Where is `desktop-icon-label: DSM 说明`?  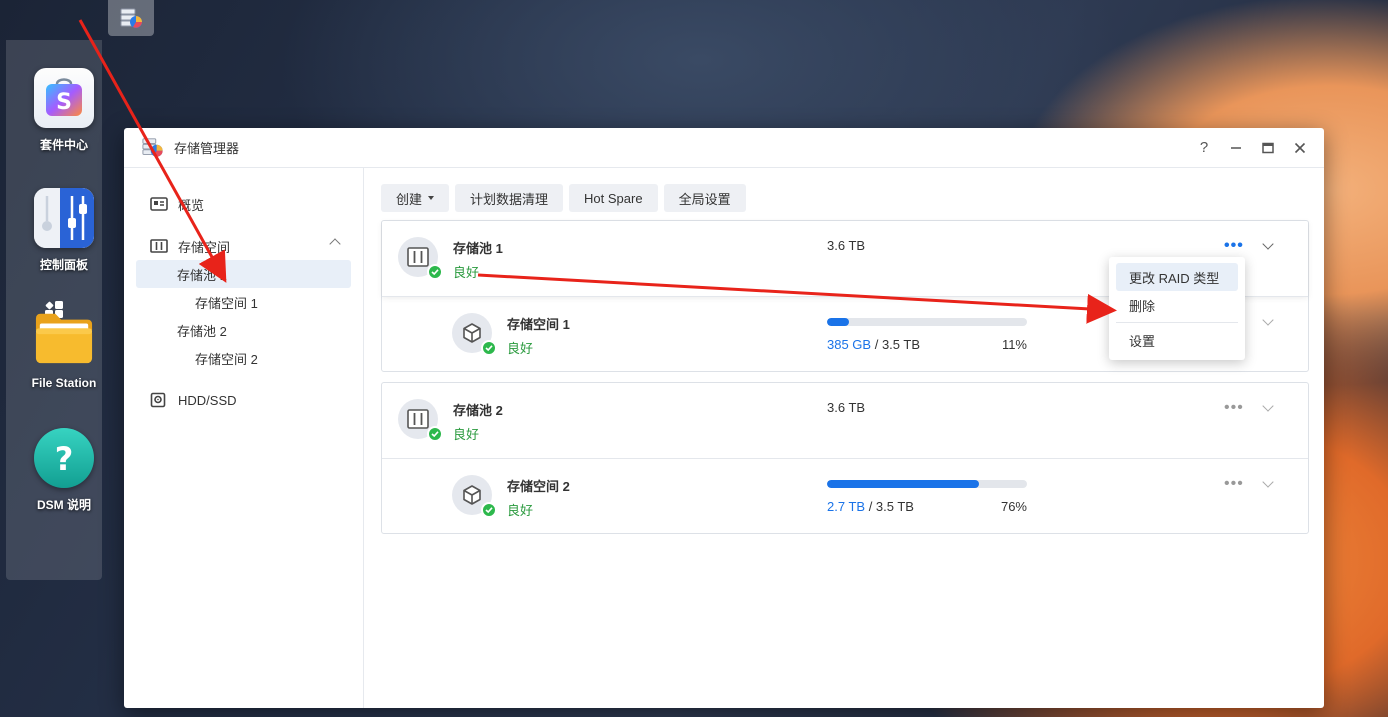
desktop-icon-label: DSM 说明 is located at coordinates (63, 505).